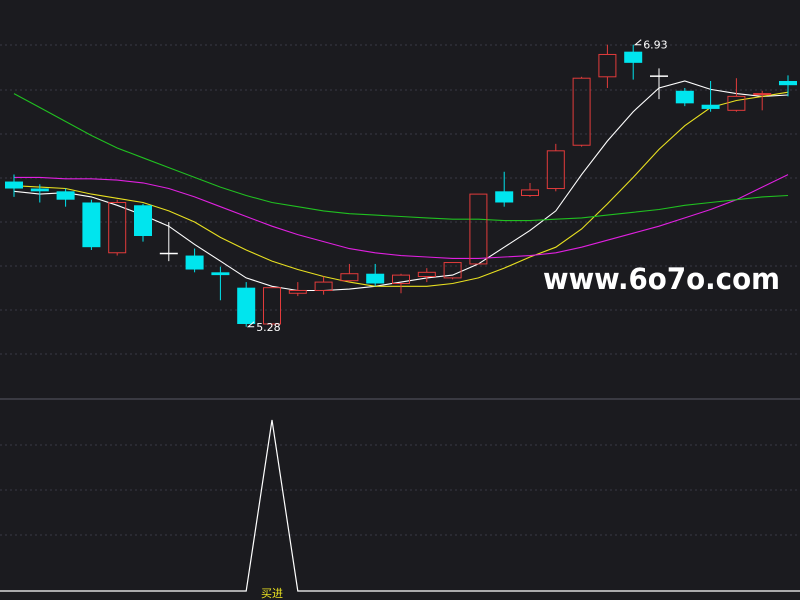 The height and width of the screenshot is (600, 800). I want to click on watermark-text: www.6o7o.com, so click(661, 279).